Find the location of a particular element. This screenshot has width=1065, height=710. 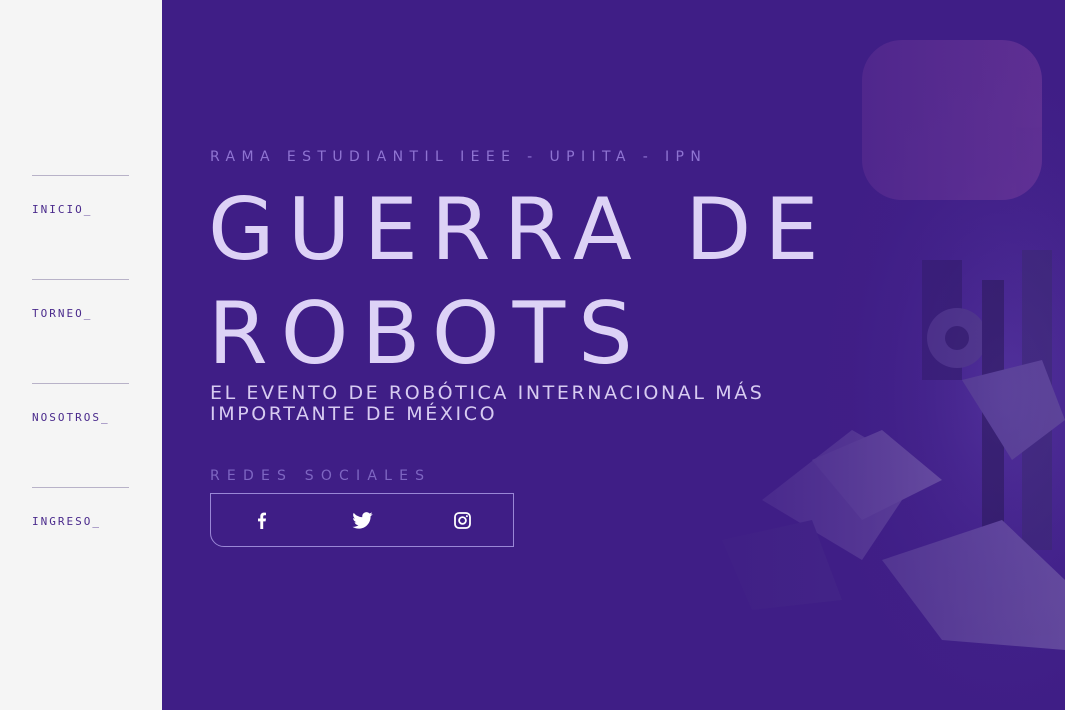

nav-item-label: INGRESO_ is located at coordinates (66, 521).